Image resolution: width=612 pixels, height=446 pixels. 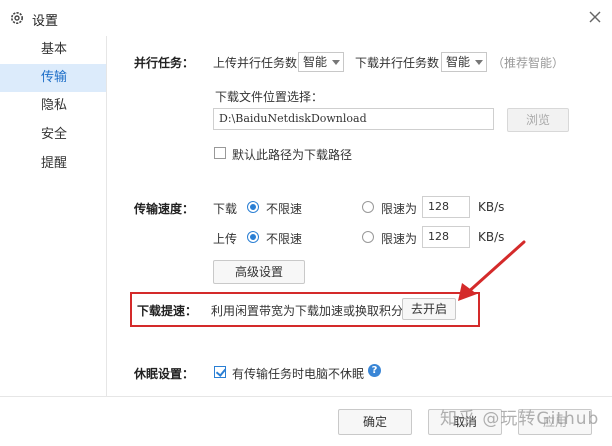 I want to click on download-path-label: 下载文件位置选择：, so click(x=269, y=97).